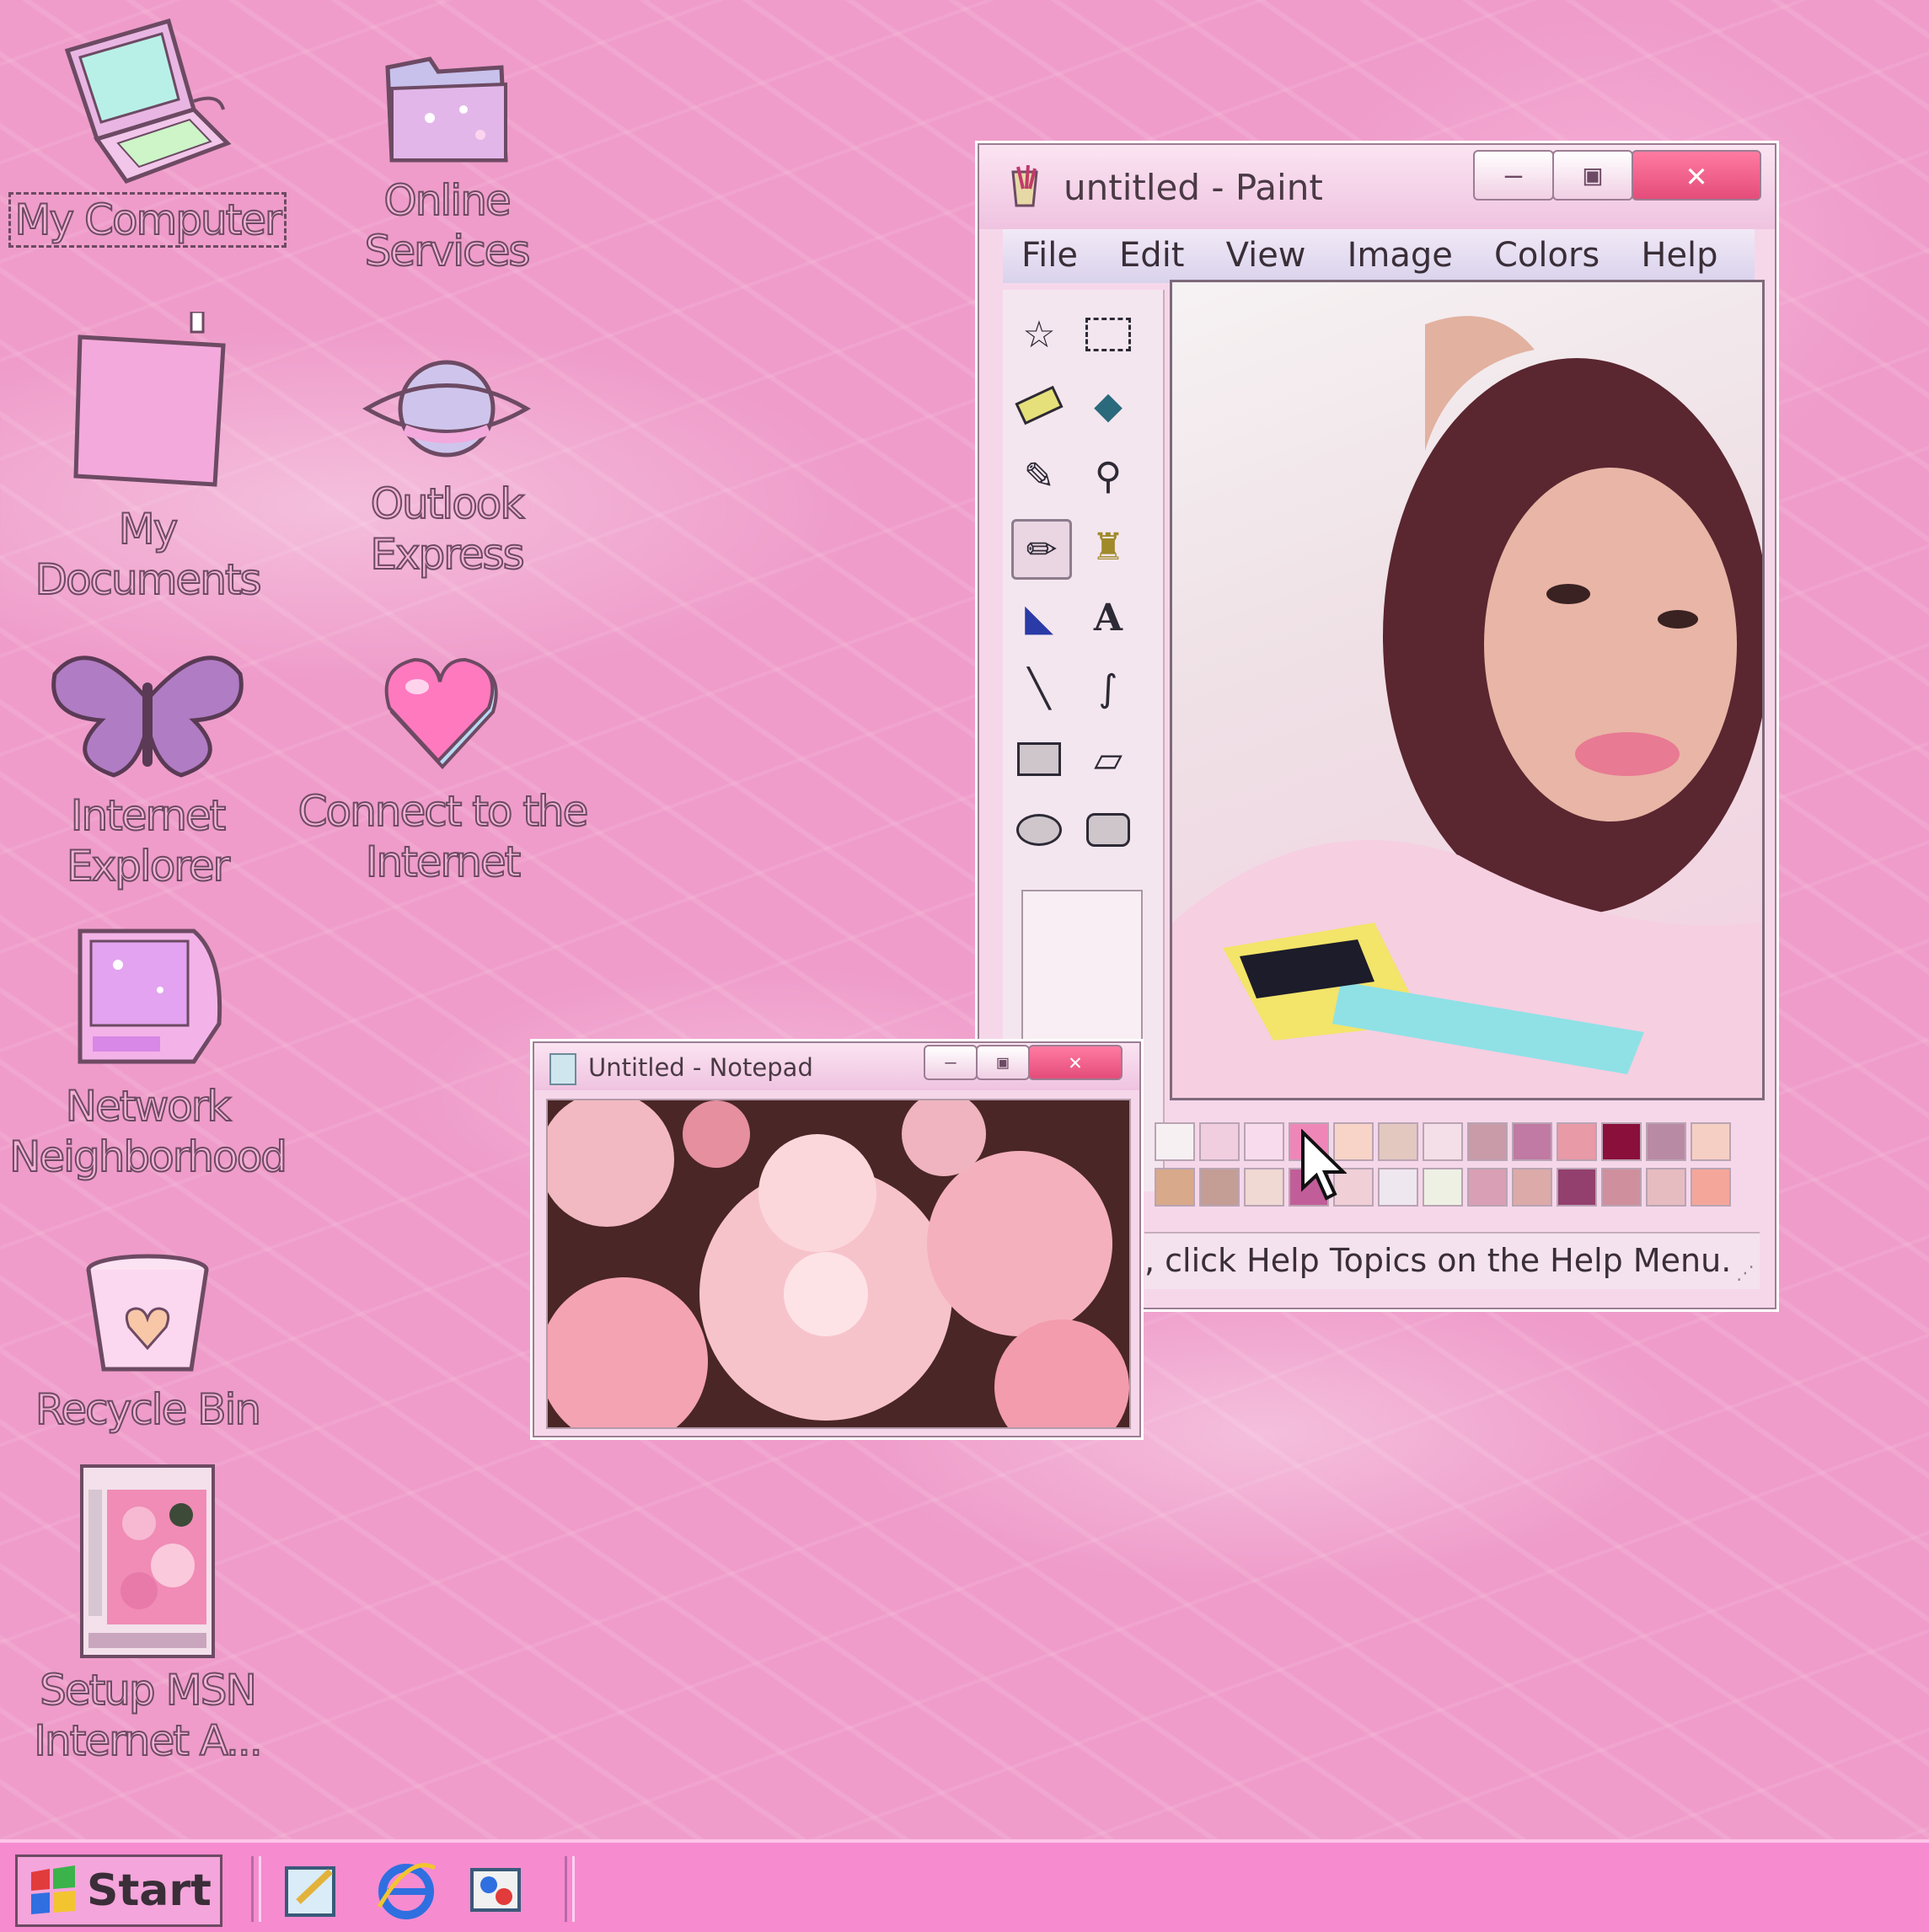 The height and width of the screenshot is (1932, 1929). What do you see at coordinates (1324, 1165) in the screenshot?
I see `mouse-cursor-icon` at bounding box center [1324, 1165].